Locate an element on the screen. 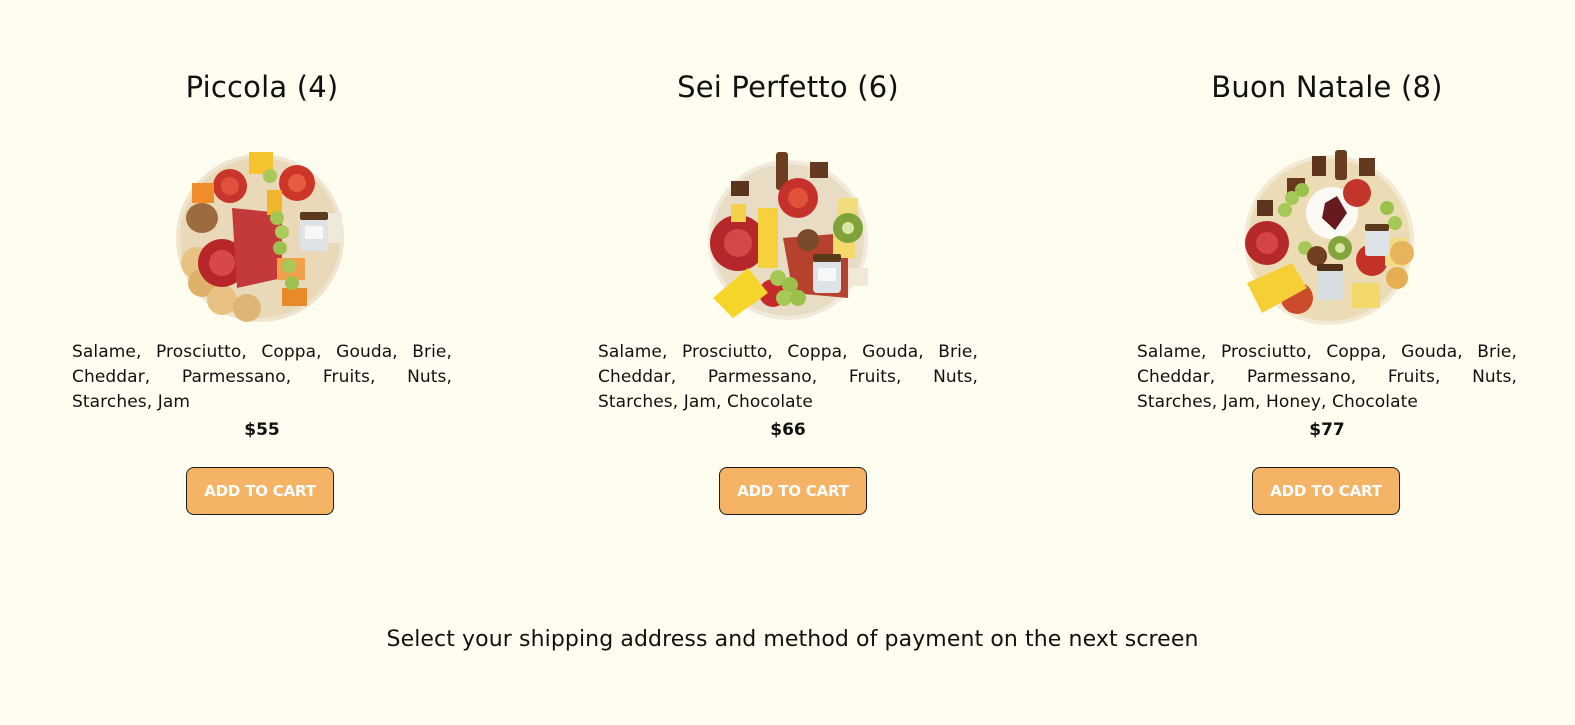  product-price: $66 is located at coordinates (788, 430).